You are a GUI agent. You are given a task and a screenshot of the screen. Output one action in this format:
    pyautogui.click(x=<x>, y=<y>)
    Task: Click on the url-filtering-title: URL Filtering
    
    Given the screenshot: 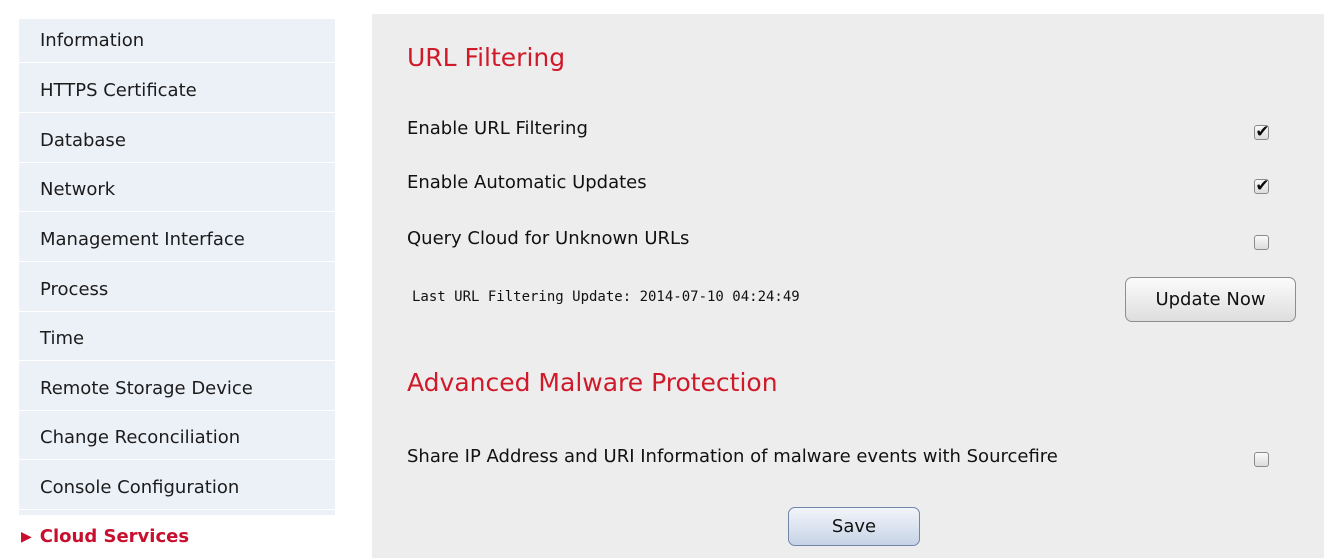 What is the action you would take?
    pyautogui.click(x=486, y=57)
    